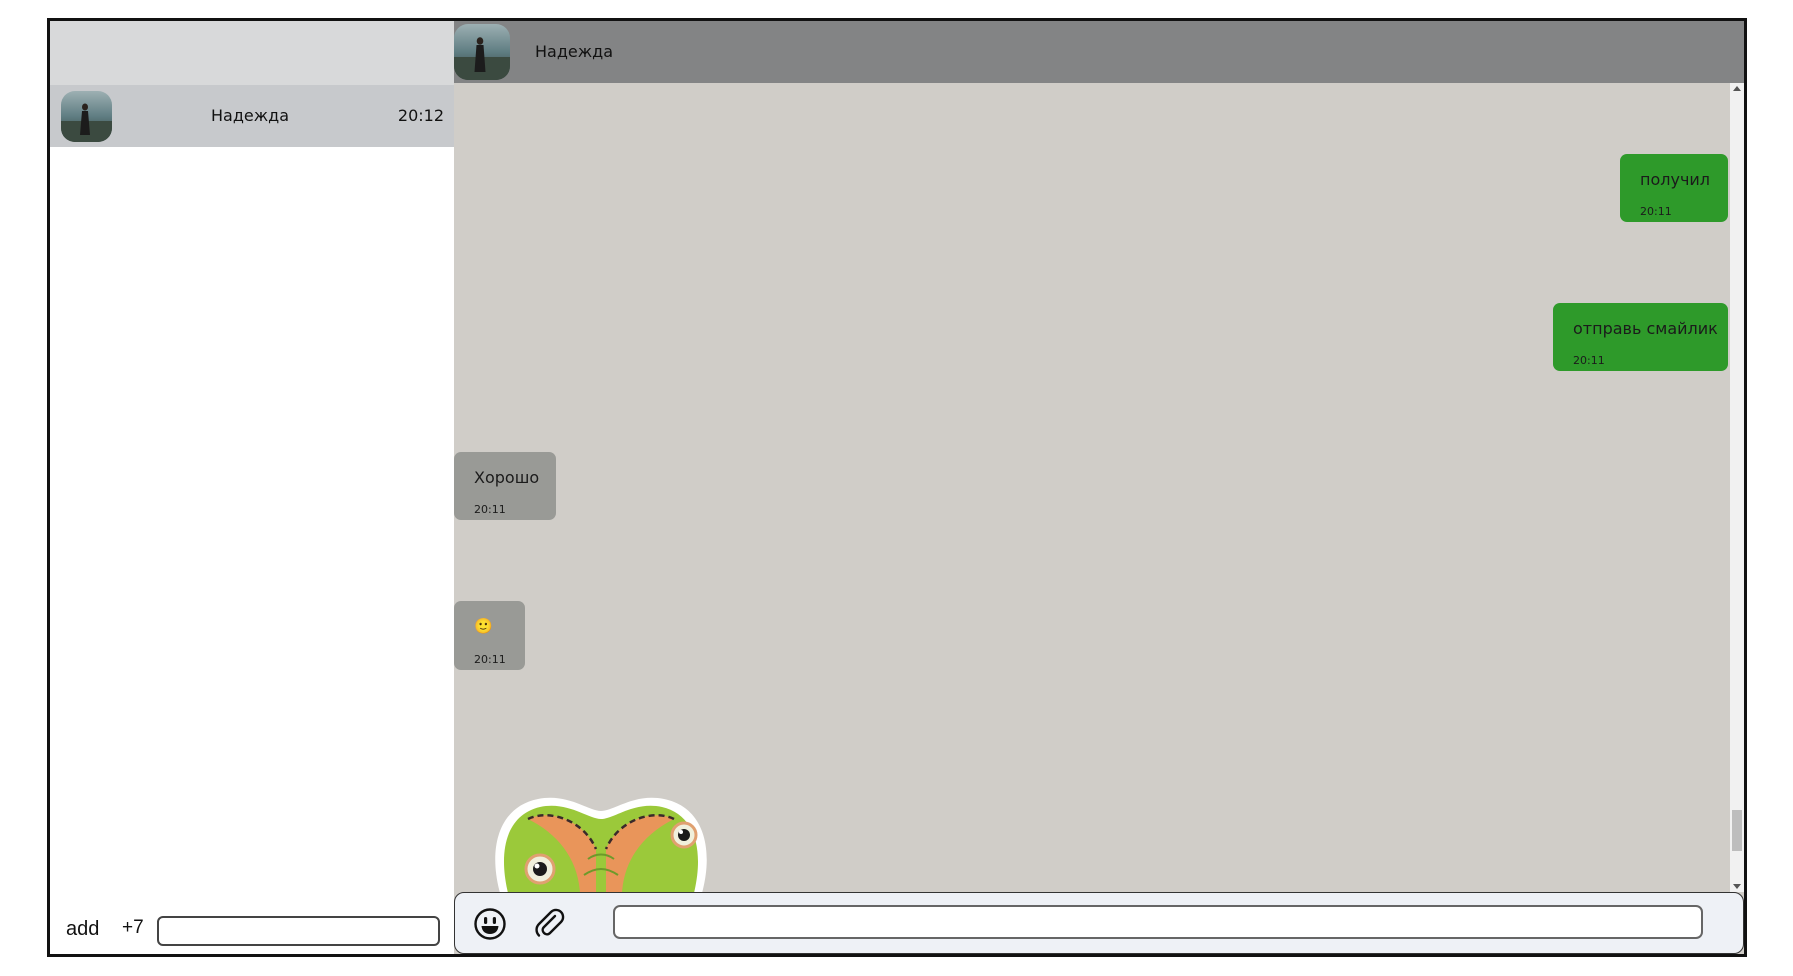 The width and height of the screenshot is (1793, 976). Describe the element at coordinates (1737, 830) in the screenshot. I see `scrollbar-thumb` at that location.